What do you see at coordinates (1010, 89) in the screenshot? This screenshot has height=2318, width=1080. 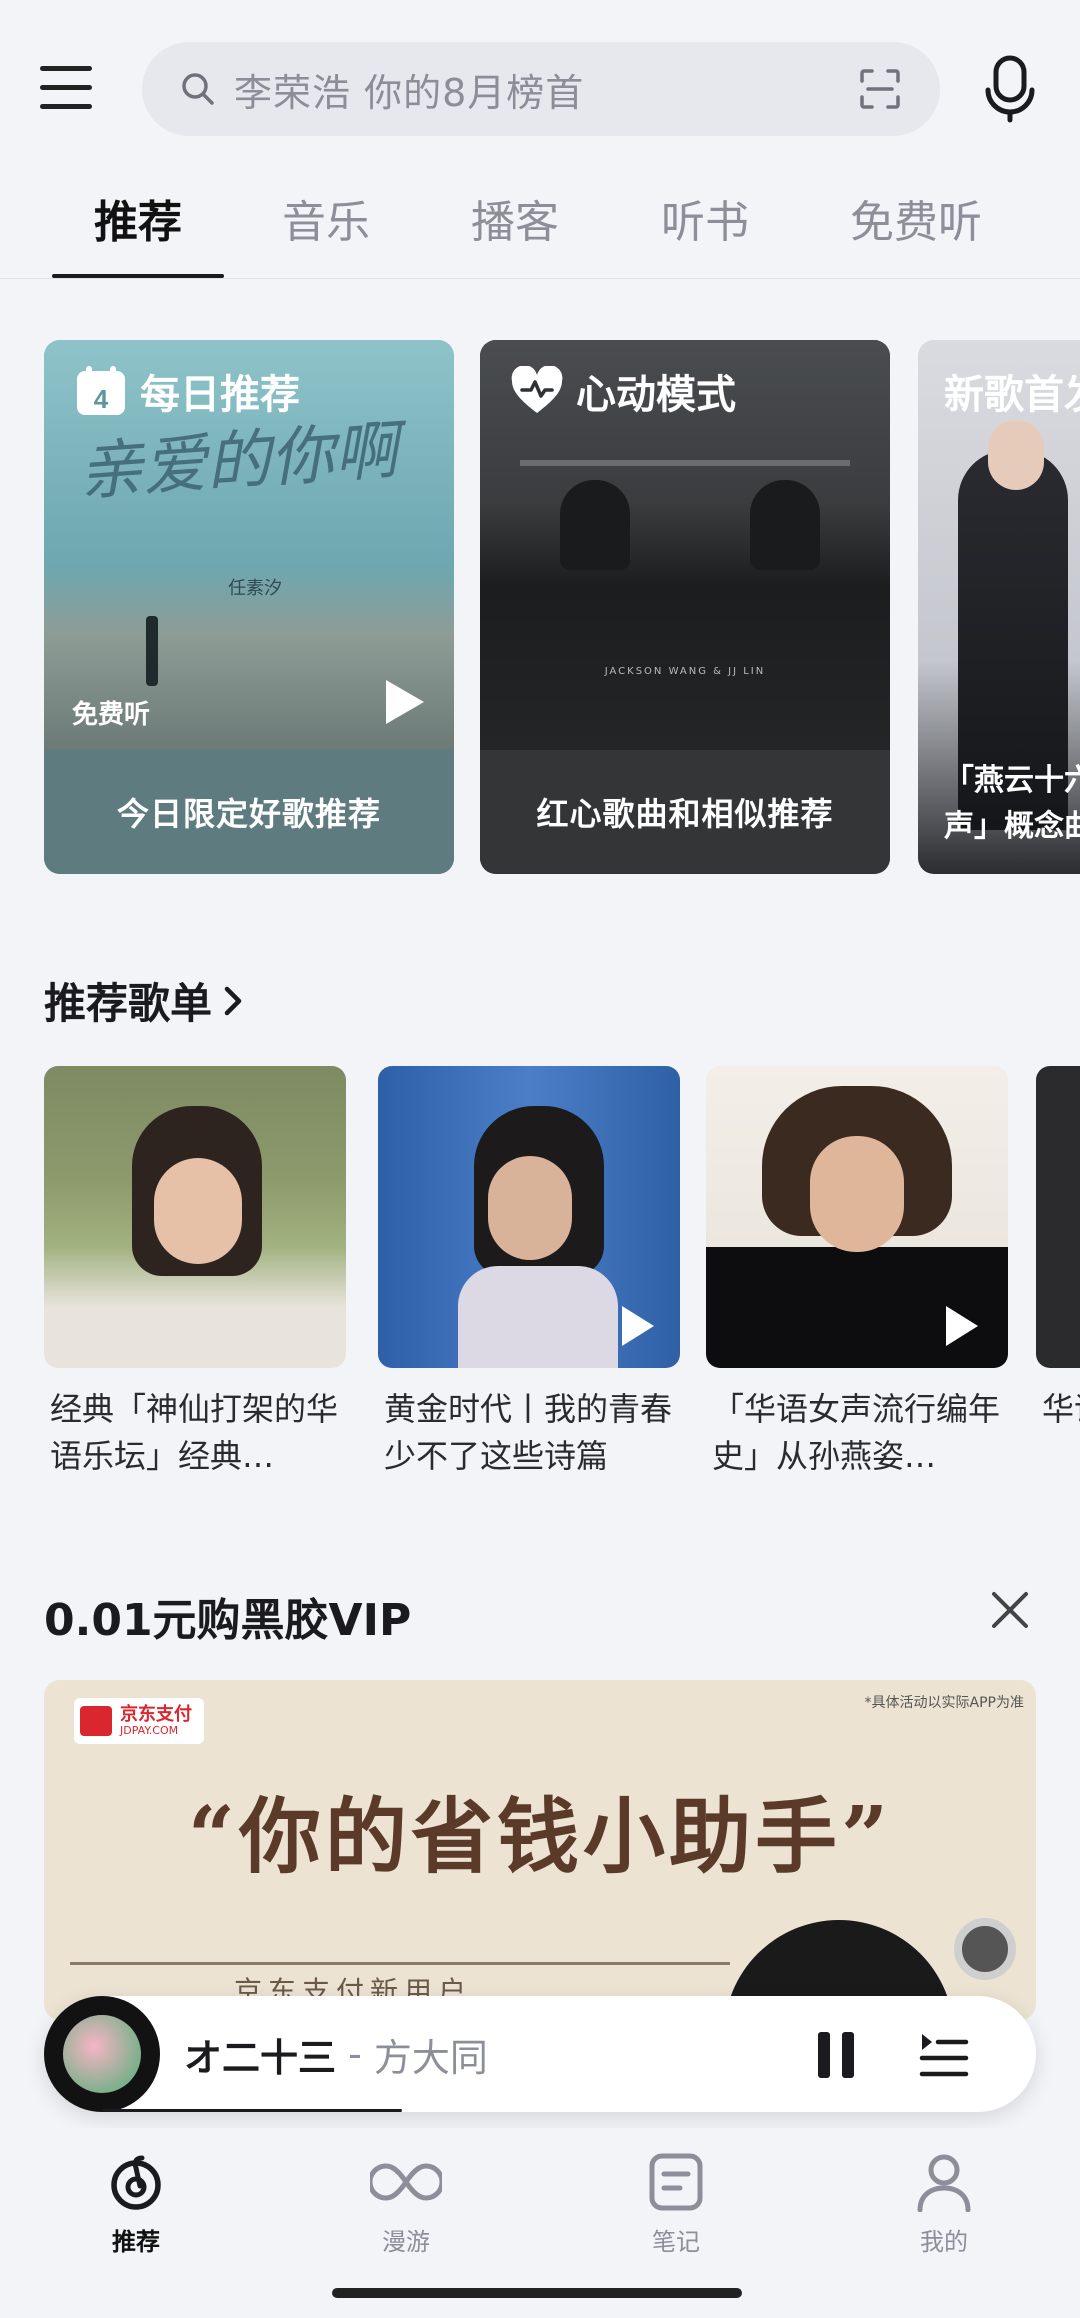 I see `microphone-icon` at bounding box center [1010, 89].